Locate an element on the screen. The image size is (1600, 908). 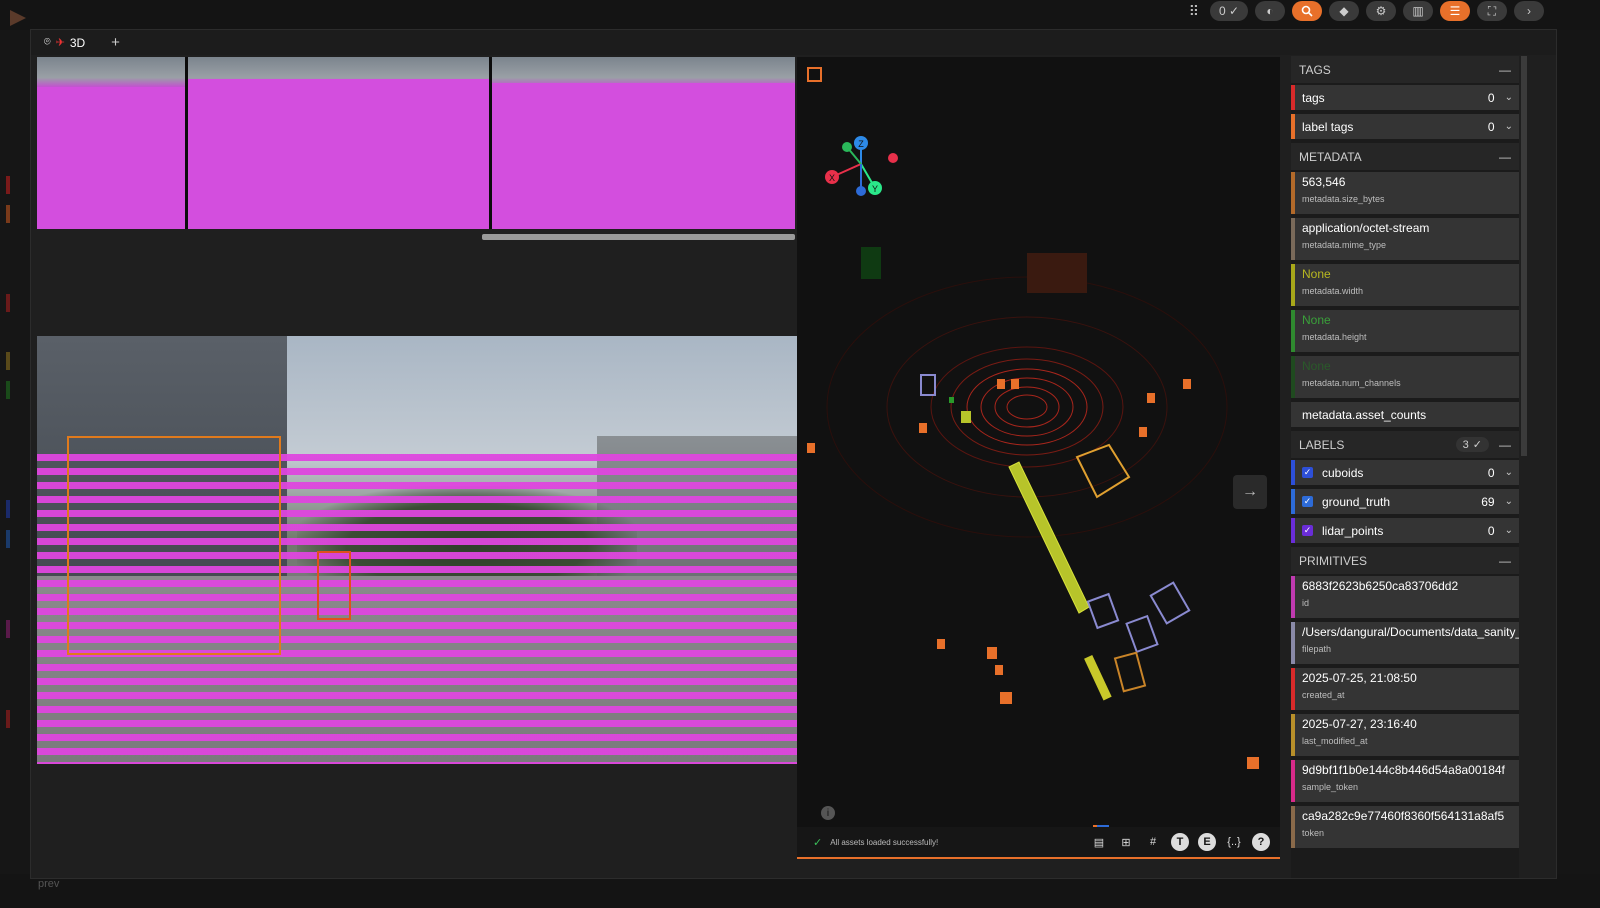
tags-row: tags 0 ⌄ is located at coordinates (1405, 97).